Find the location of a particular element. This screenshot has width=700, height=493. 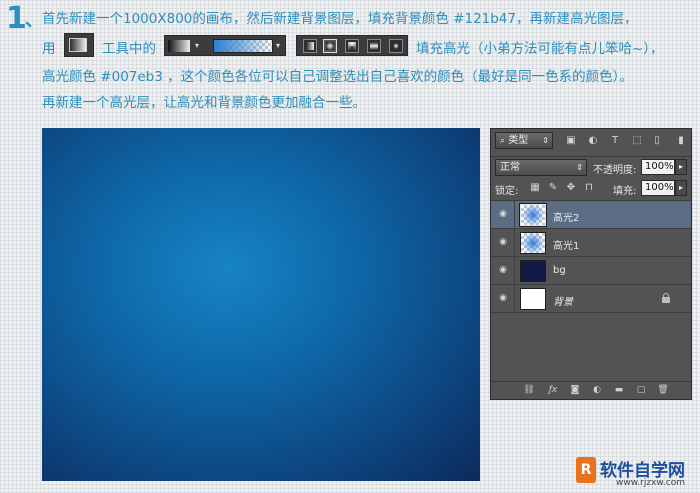

layer-name: bg is located at coordinates (559, 270).